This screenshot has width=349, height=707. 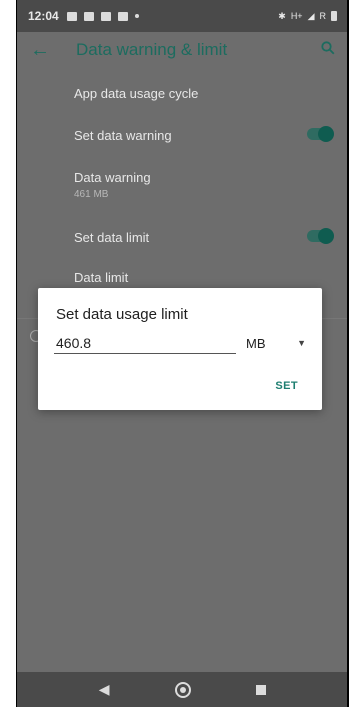 I want to click on set-data-warning-label: Set data warning, so click(x=123, y=135).